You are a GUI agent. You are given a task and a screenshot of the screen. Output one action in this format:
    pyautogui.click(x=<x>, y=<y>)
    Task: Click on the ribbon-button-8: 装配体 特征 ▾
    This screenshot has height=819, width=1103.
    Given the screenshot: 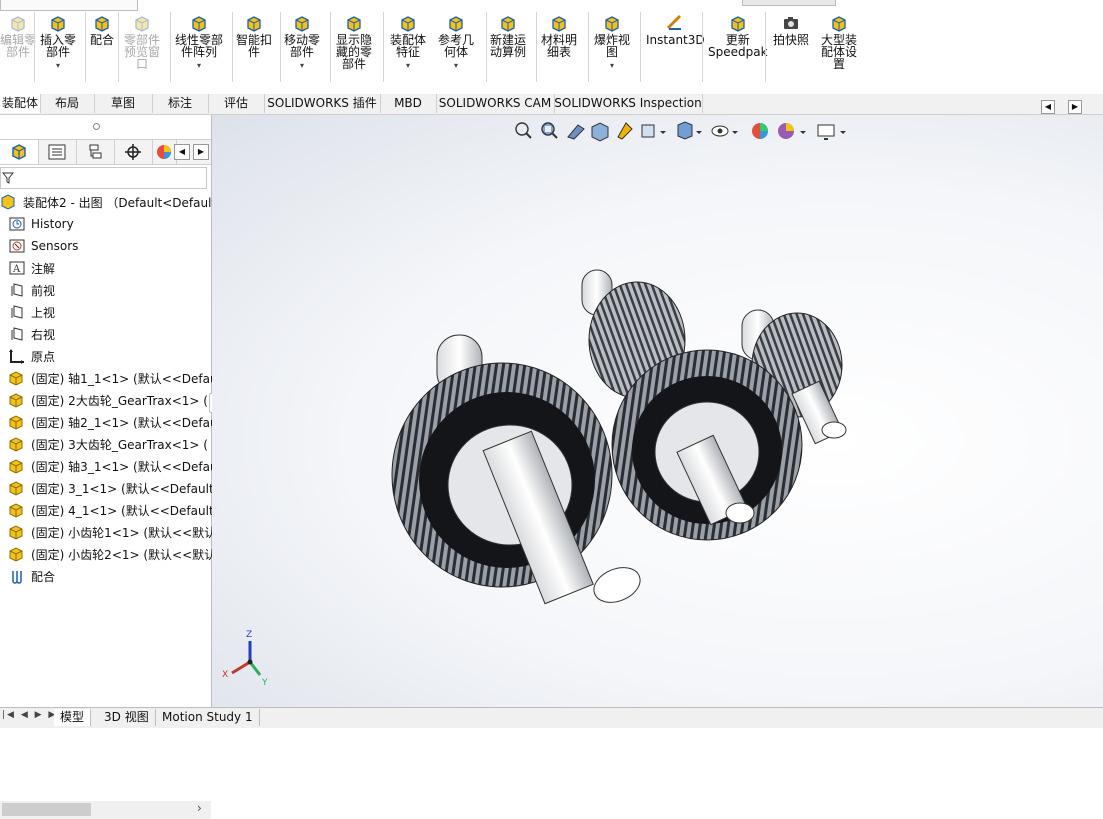 What is the action you would take?
    pyautogui.click(x=408, y=43)
    